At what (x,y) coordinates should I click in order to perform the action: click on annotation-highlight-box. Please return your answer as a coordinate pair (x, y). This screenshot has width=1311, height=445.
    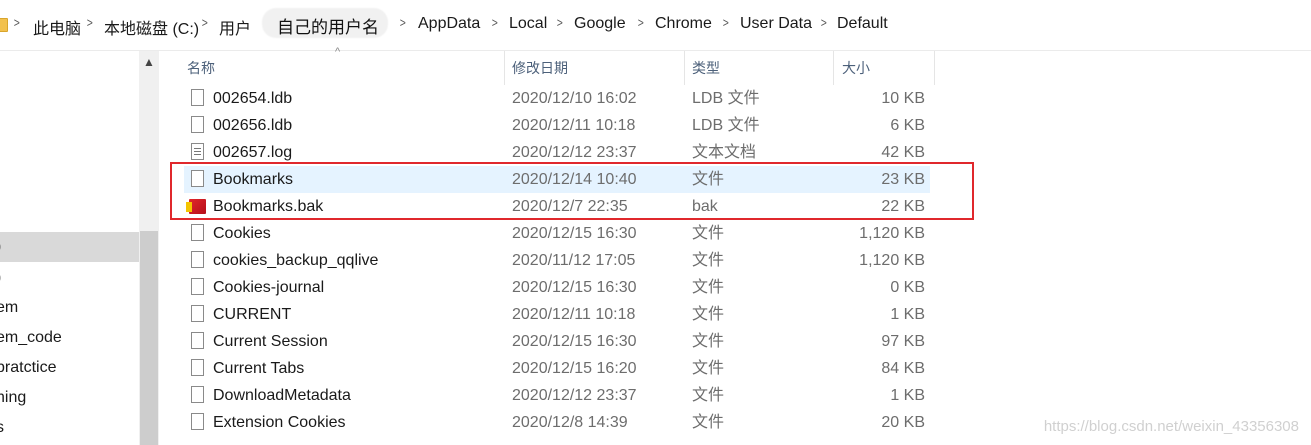
    Looking at the image, I should click on (572, 191).